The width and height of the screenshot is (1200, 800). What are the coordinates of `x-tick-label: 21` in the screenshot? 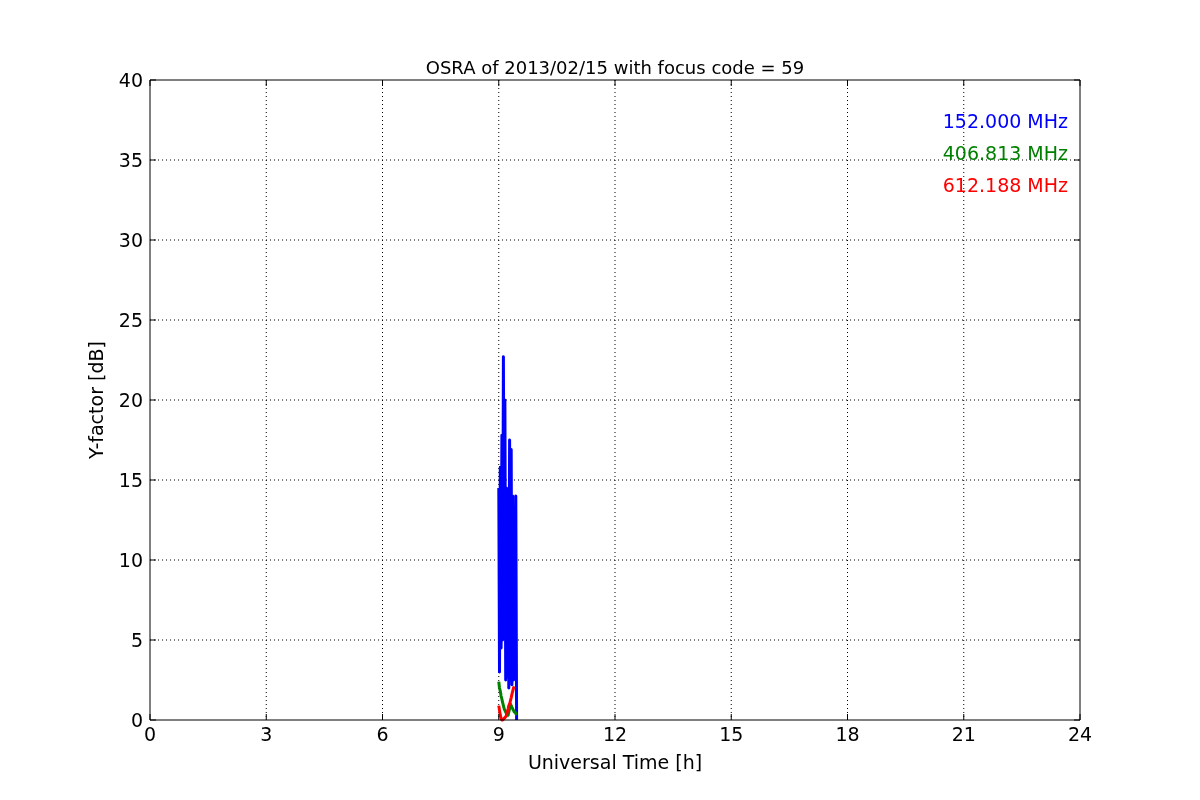 It's located at (963, 734).